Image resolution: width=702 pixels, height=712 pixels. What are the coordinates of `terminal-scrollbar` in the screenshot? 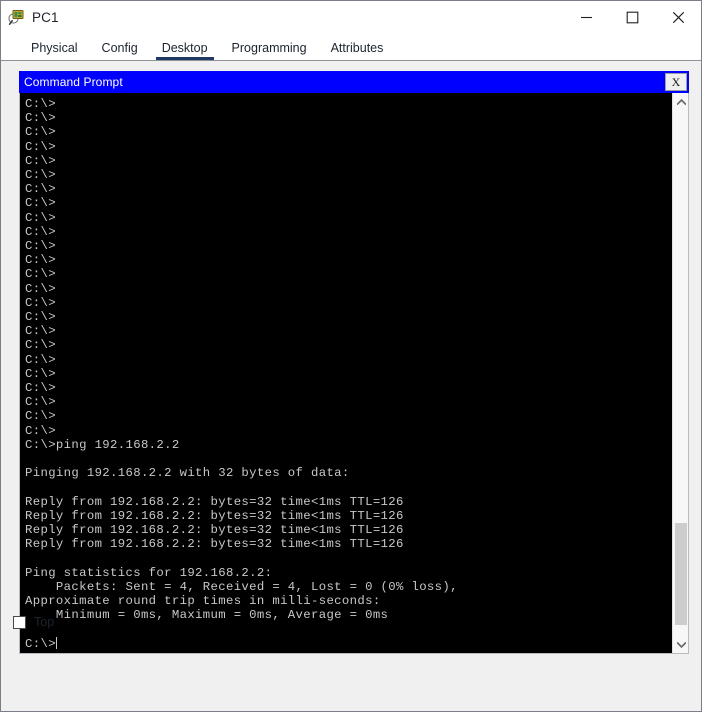 It's located at (680, 373).